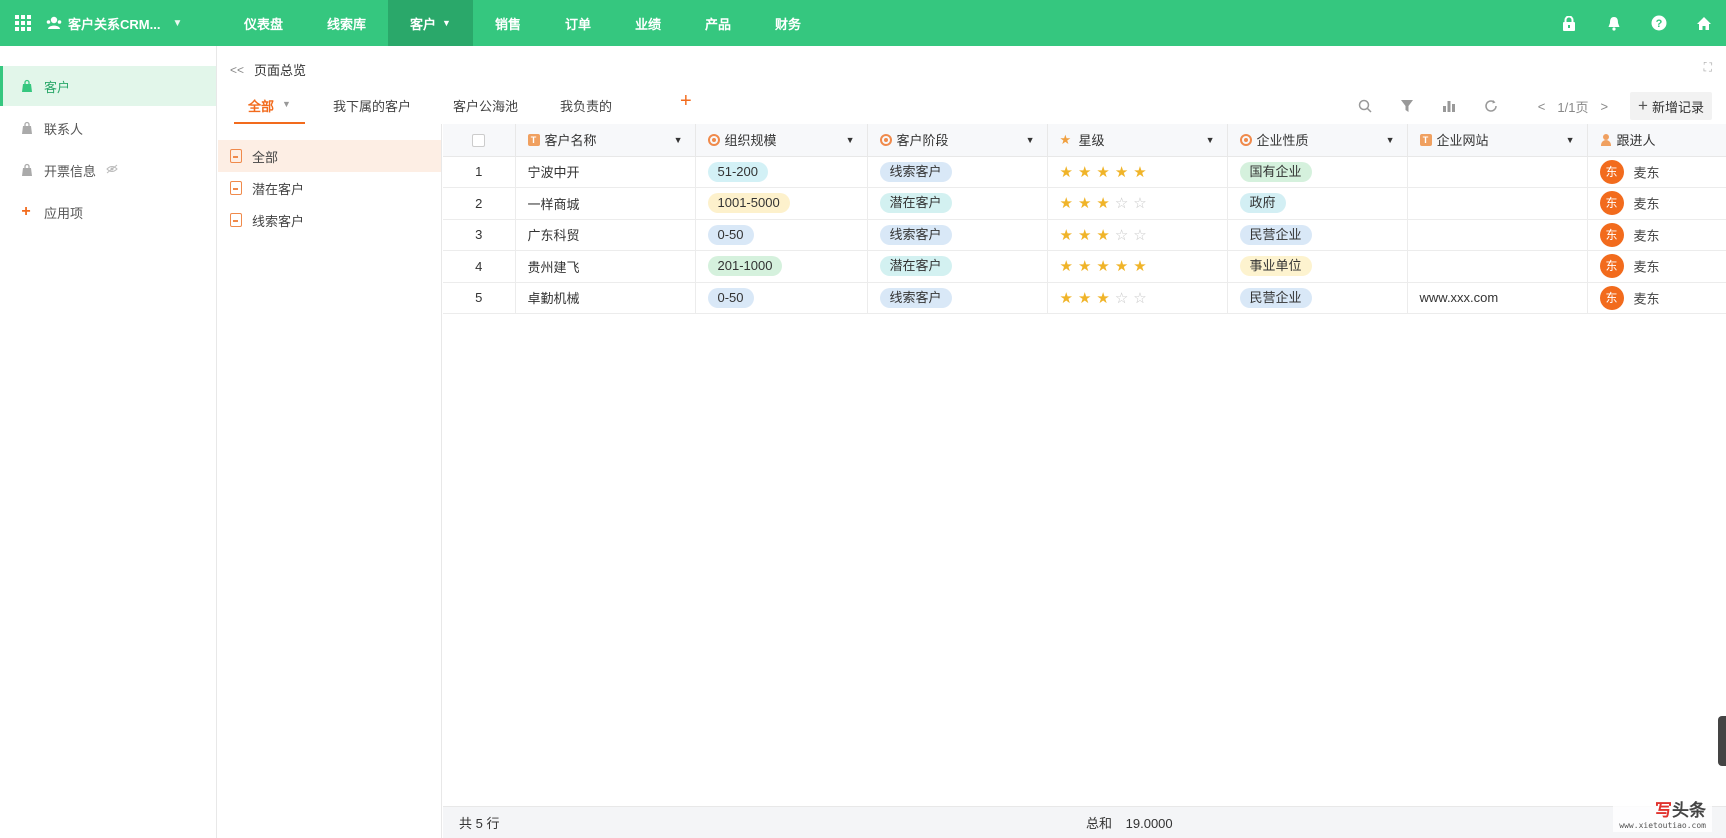 Image resolution: width=1726 pixels, height=838 pixels. I want to click on bag-icon, so click(27, 128).